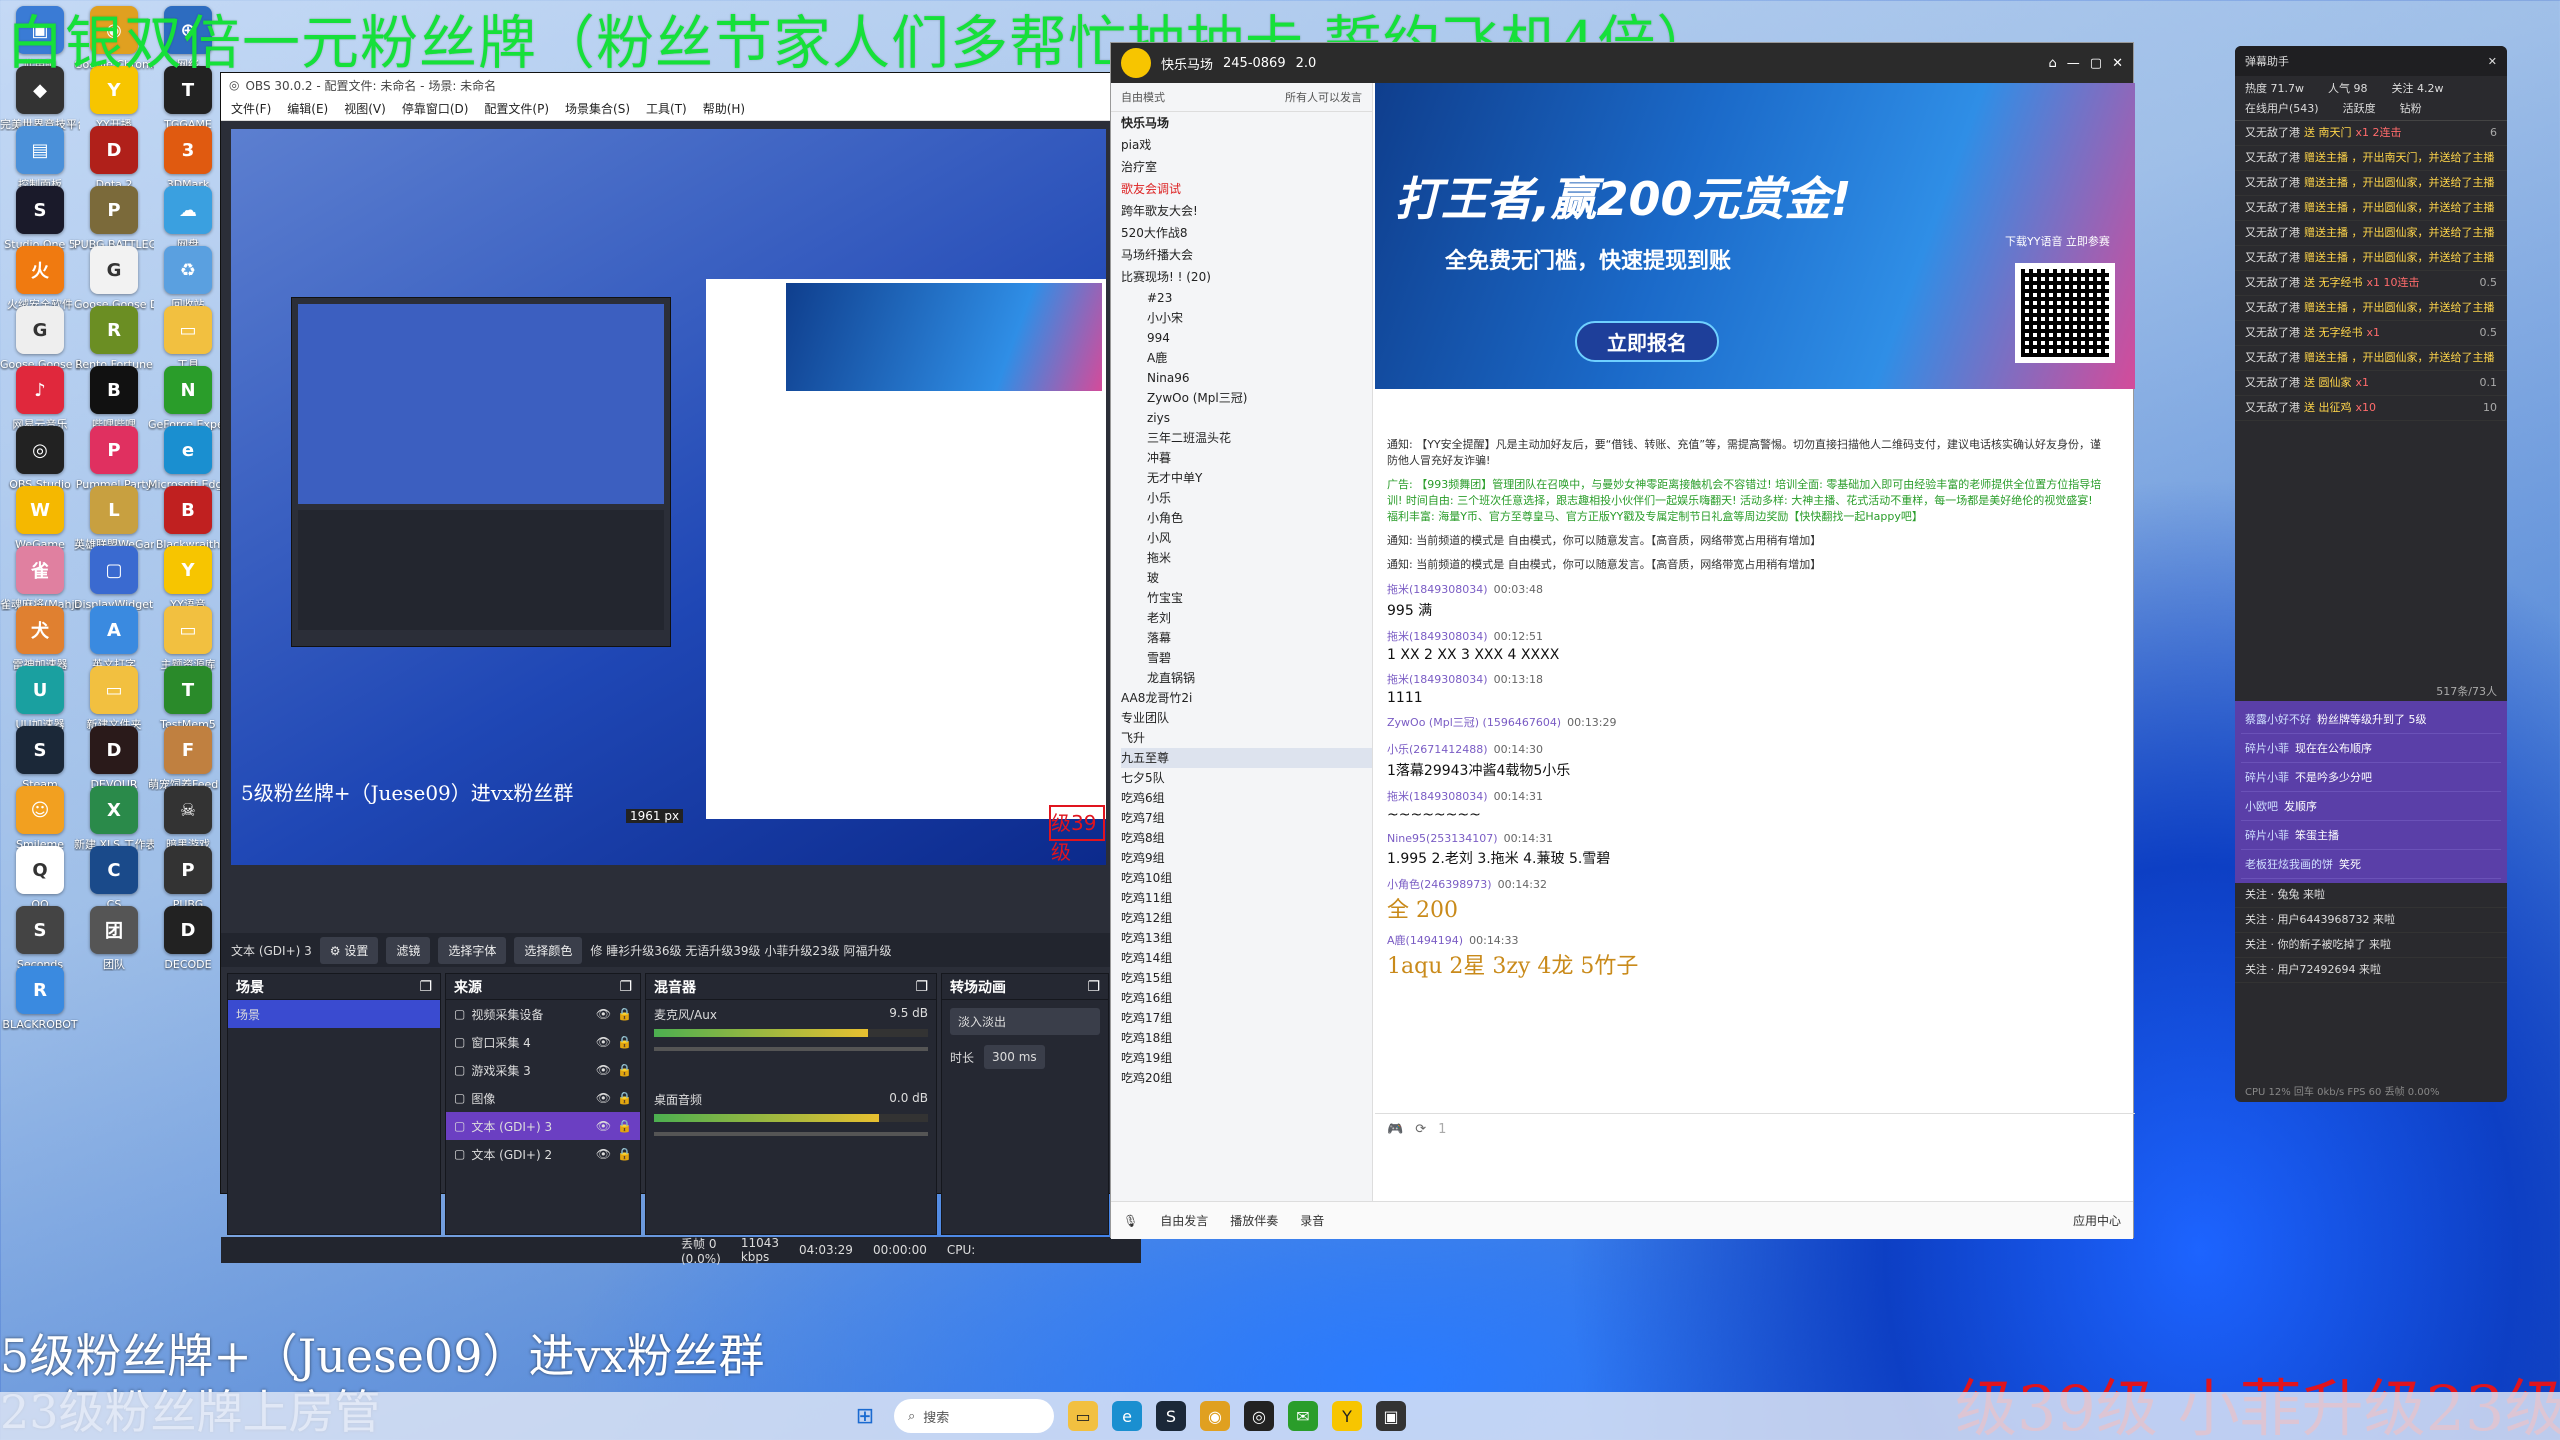 The image size is (2560, 1440). What do you see at coordinates (1259, 378) in the screenshot?
I see `tree-user: Nina96` at bounding box center [1259, 378].